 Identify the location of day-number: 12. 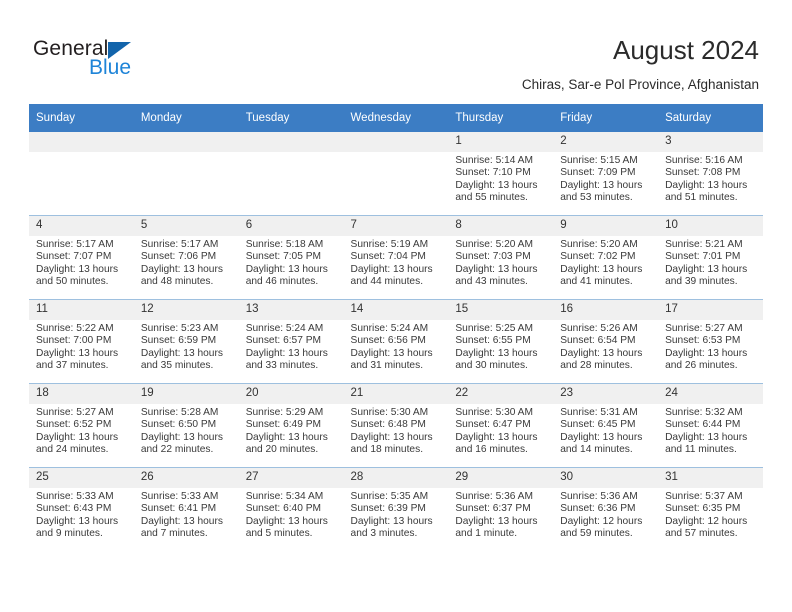
(186, 310).